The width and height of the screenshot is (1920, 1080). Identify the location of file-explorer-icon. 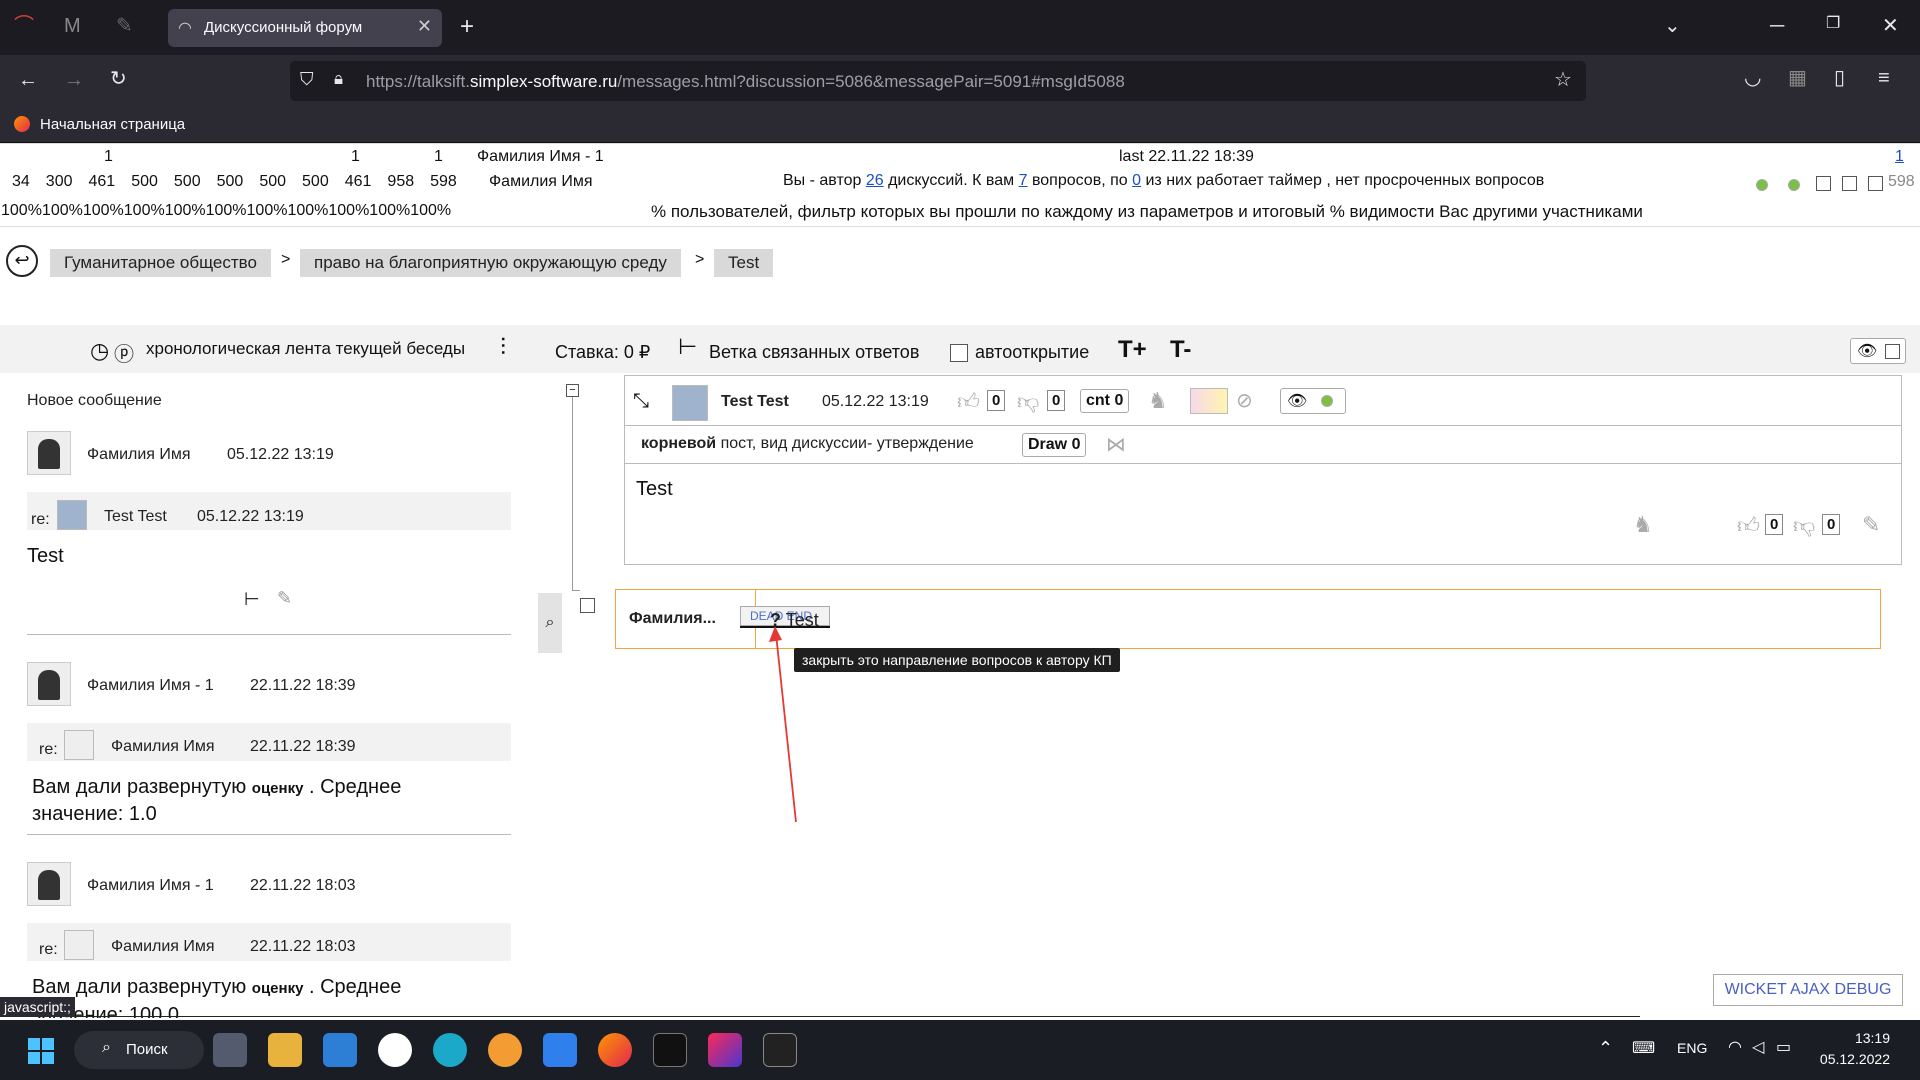
(285, 1050).